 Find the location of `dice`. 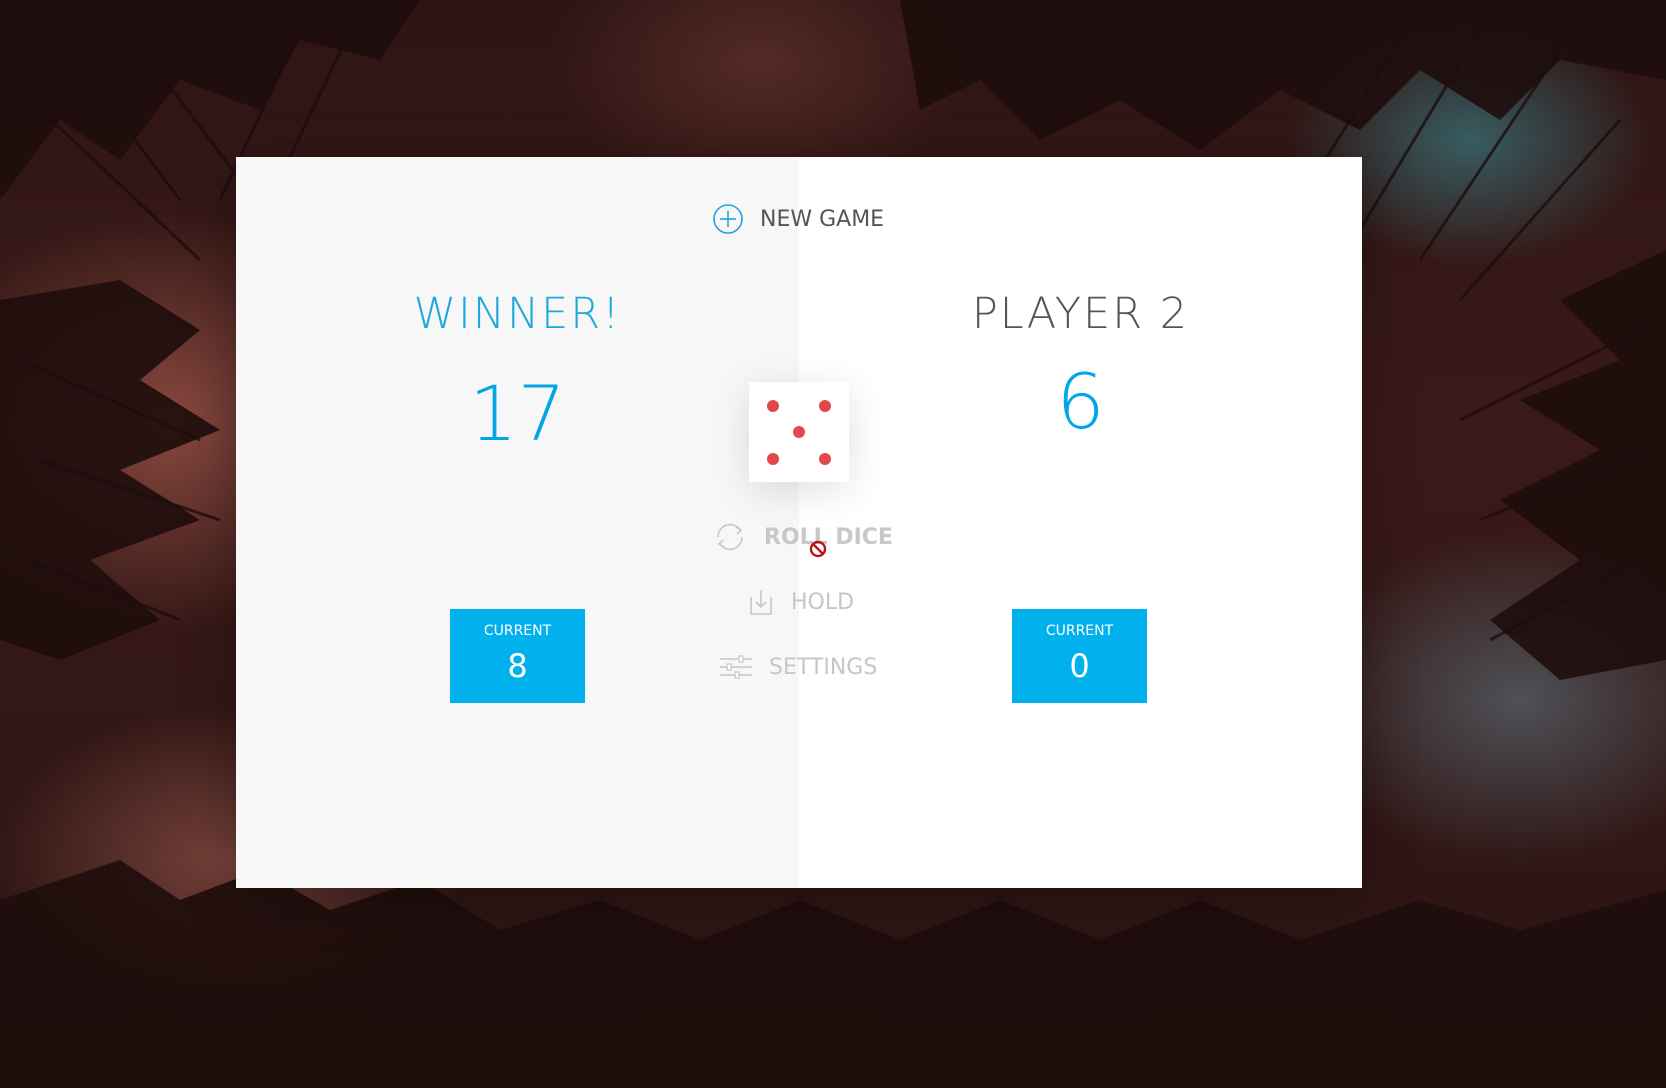

dice is located at coordinates (799, 432).